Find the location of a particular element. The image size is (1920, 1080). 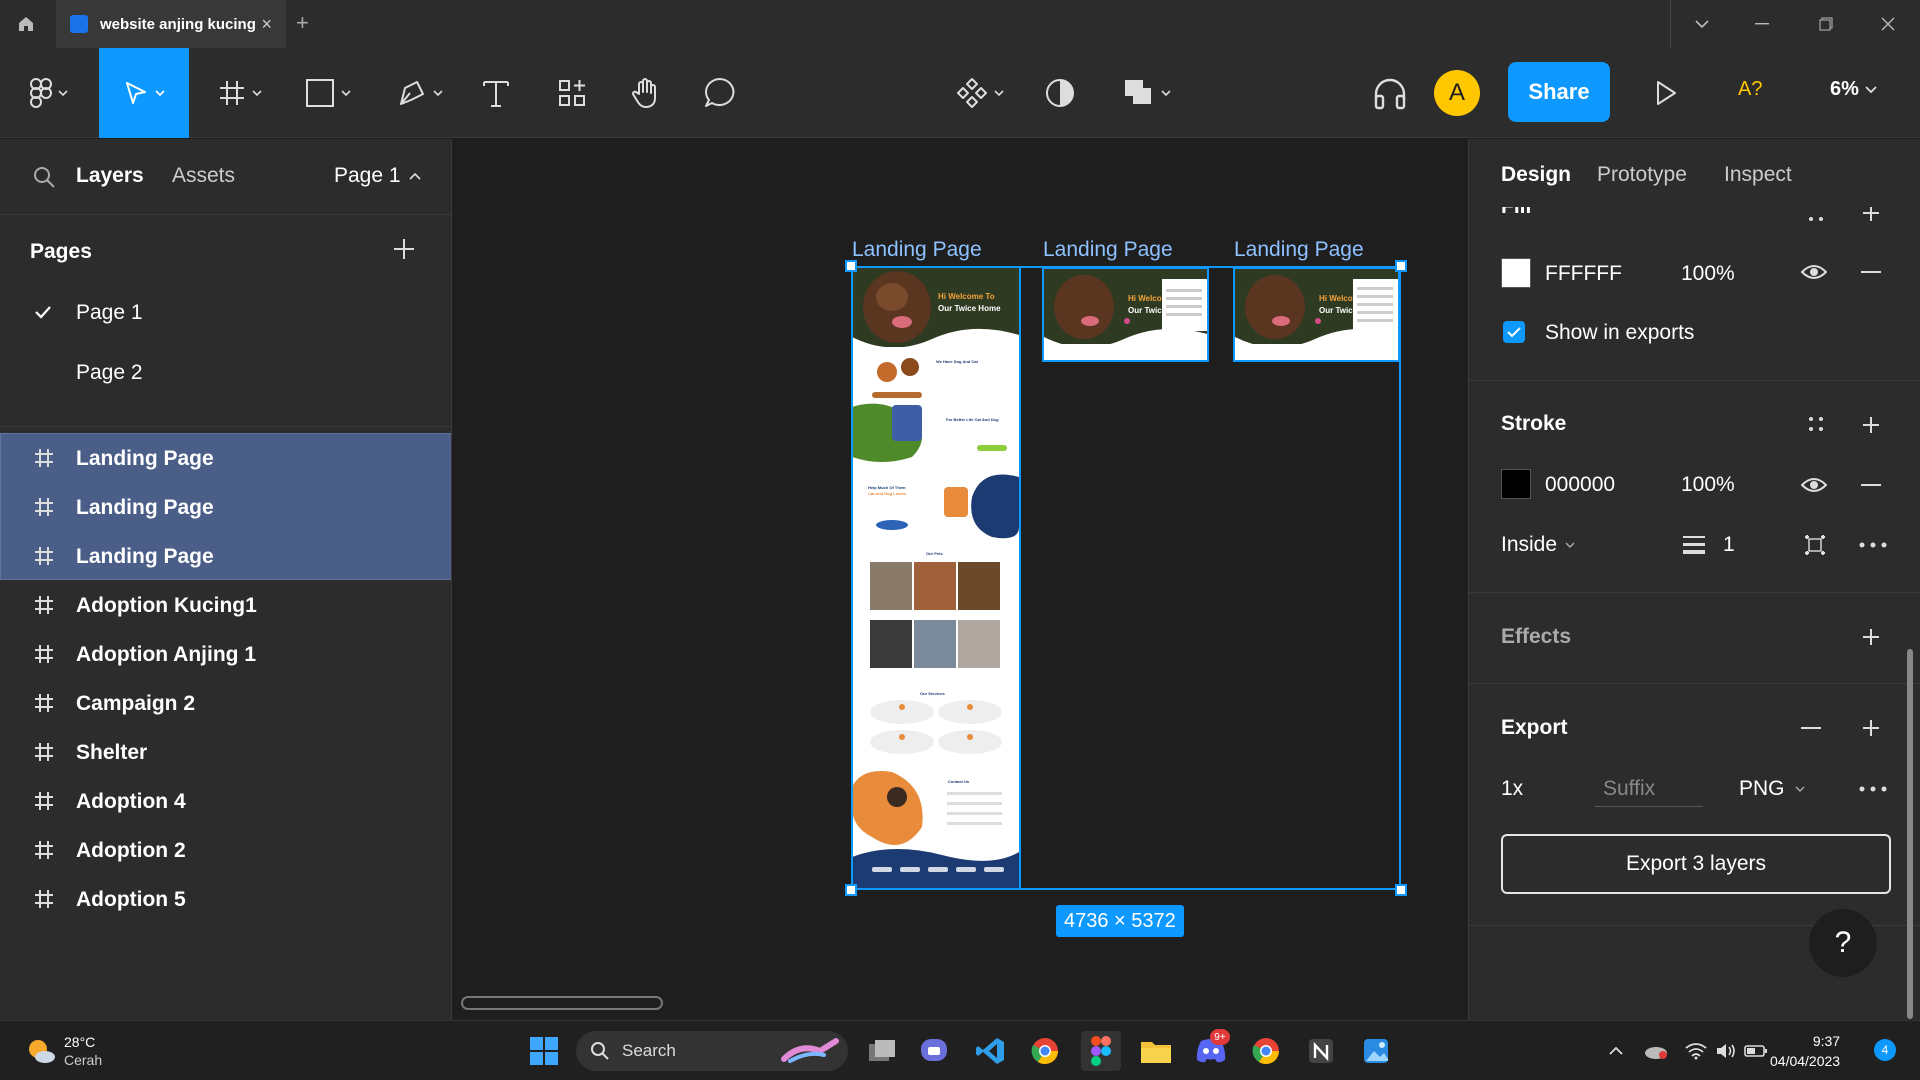

resize-handle-tl is located at coordinates (851, 266).